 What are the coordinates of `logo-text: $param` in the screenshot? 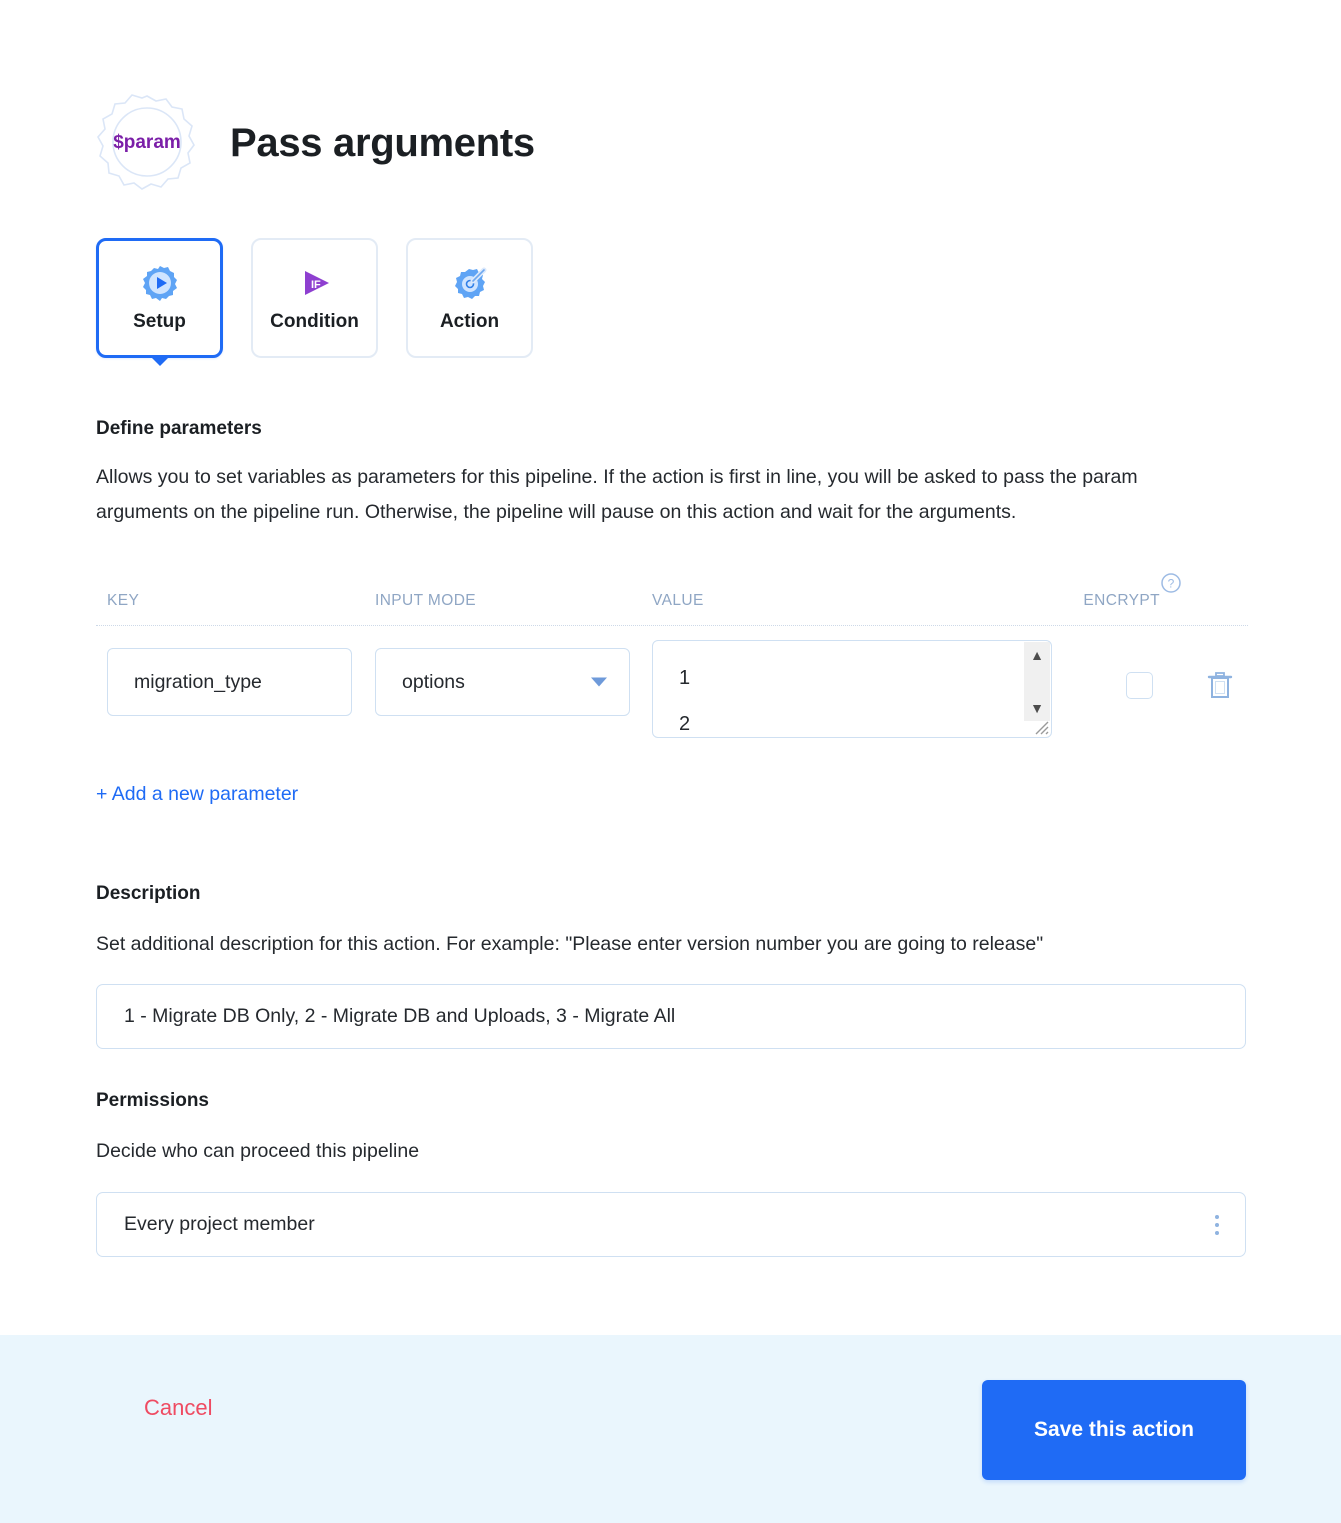 It's located at (147, 142).